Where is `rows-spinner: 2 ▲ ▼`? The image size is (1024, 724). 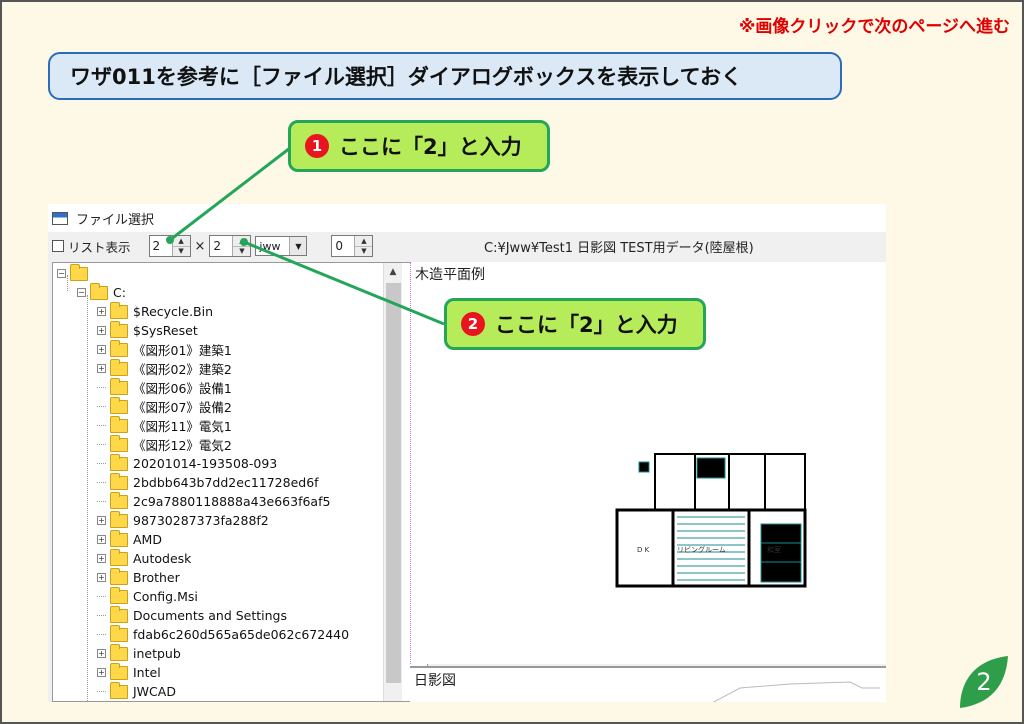
rows-spinner: 2 ▲ ▼ is located at coordinates (169, 246).